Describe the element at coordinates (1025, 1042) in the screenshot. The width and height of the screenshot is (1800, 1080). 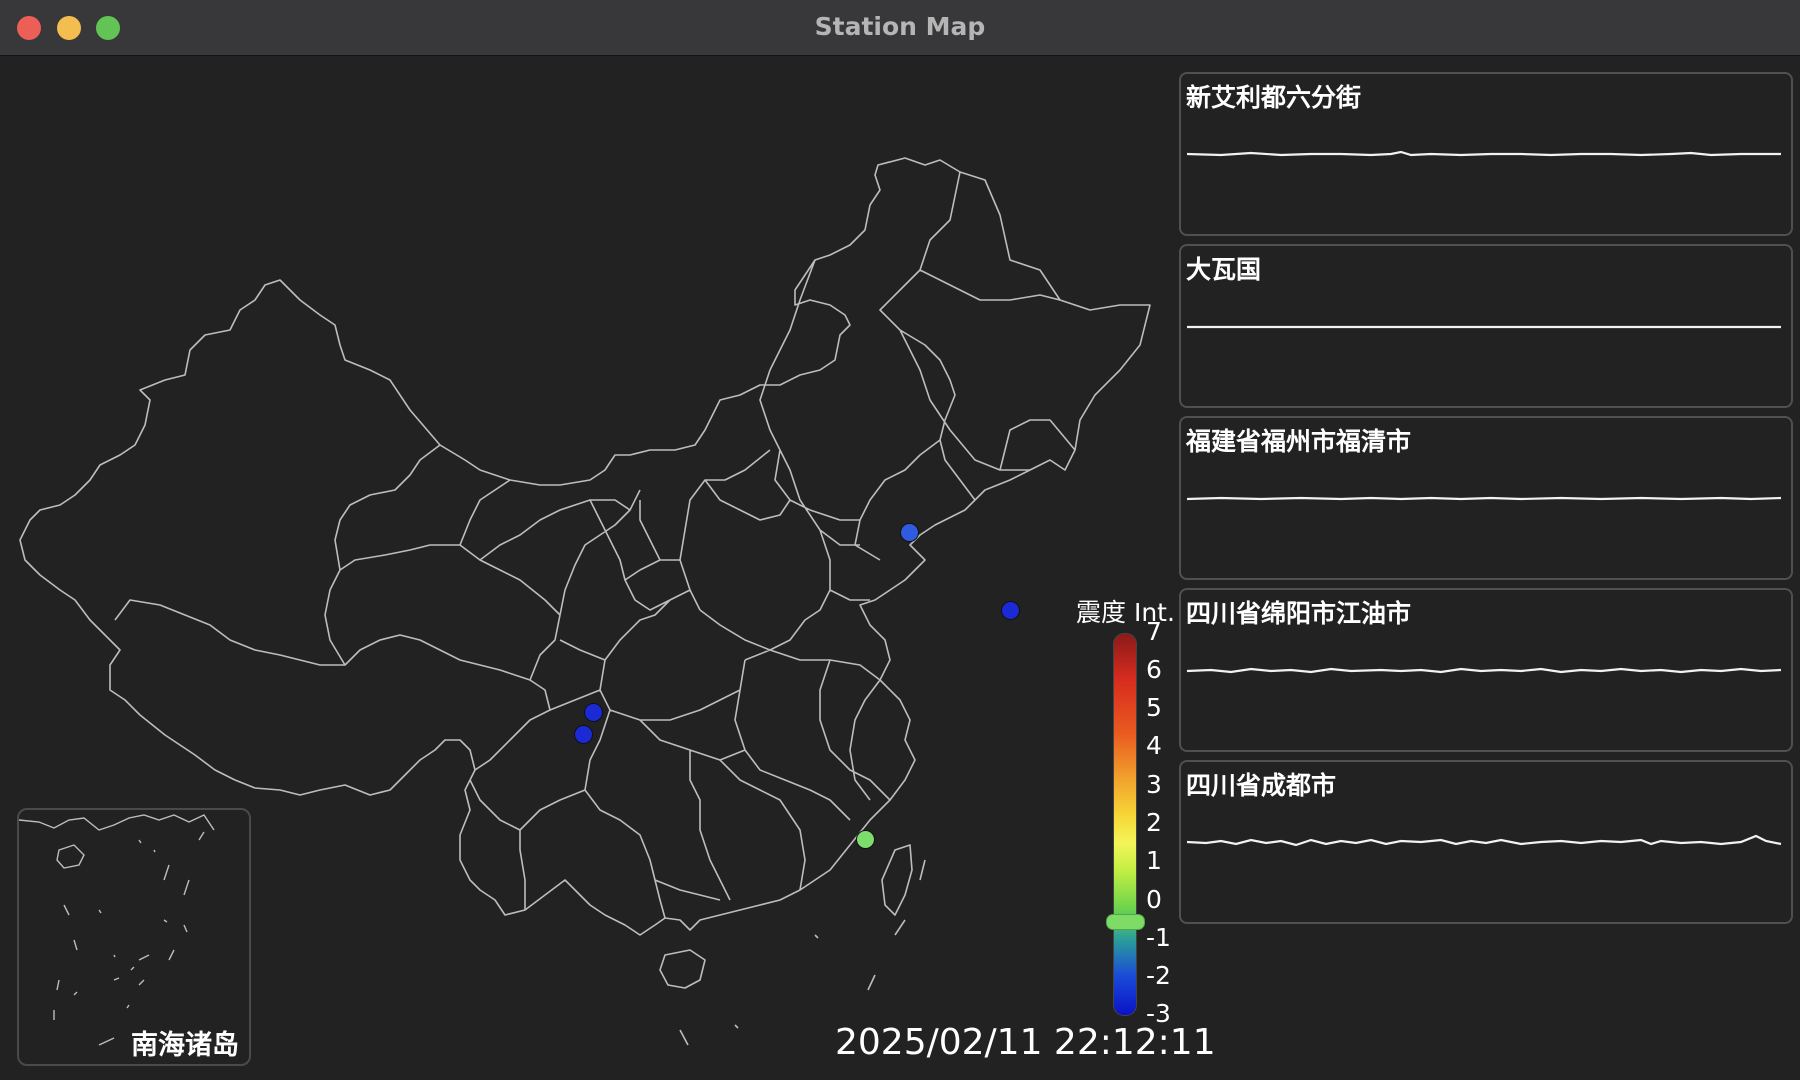
I see `timestamp: 2025/02/11 22:12:11` at that location.